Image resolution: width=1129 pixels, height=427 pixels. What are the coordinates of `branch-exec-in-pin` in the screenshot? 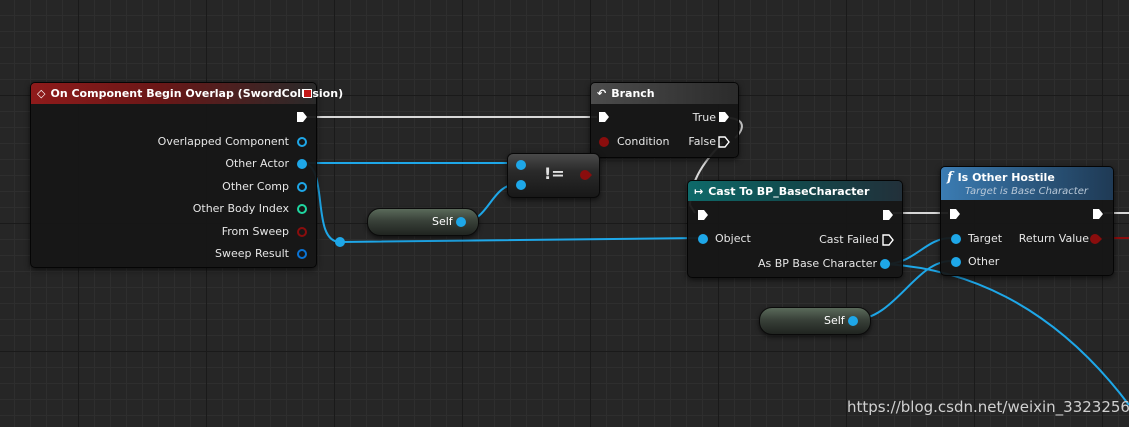 It's located at (604, 117).